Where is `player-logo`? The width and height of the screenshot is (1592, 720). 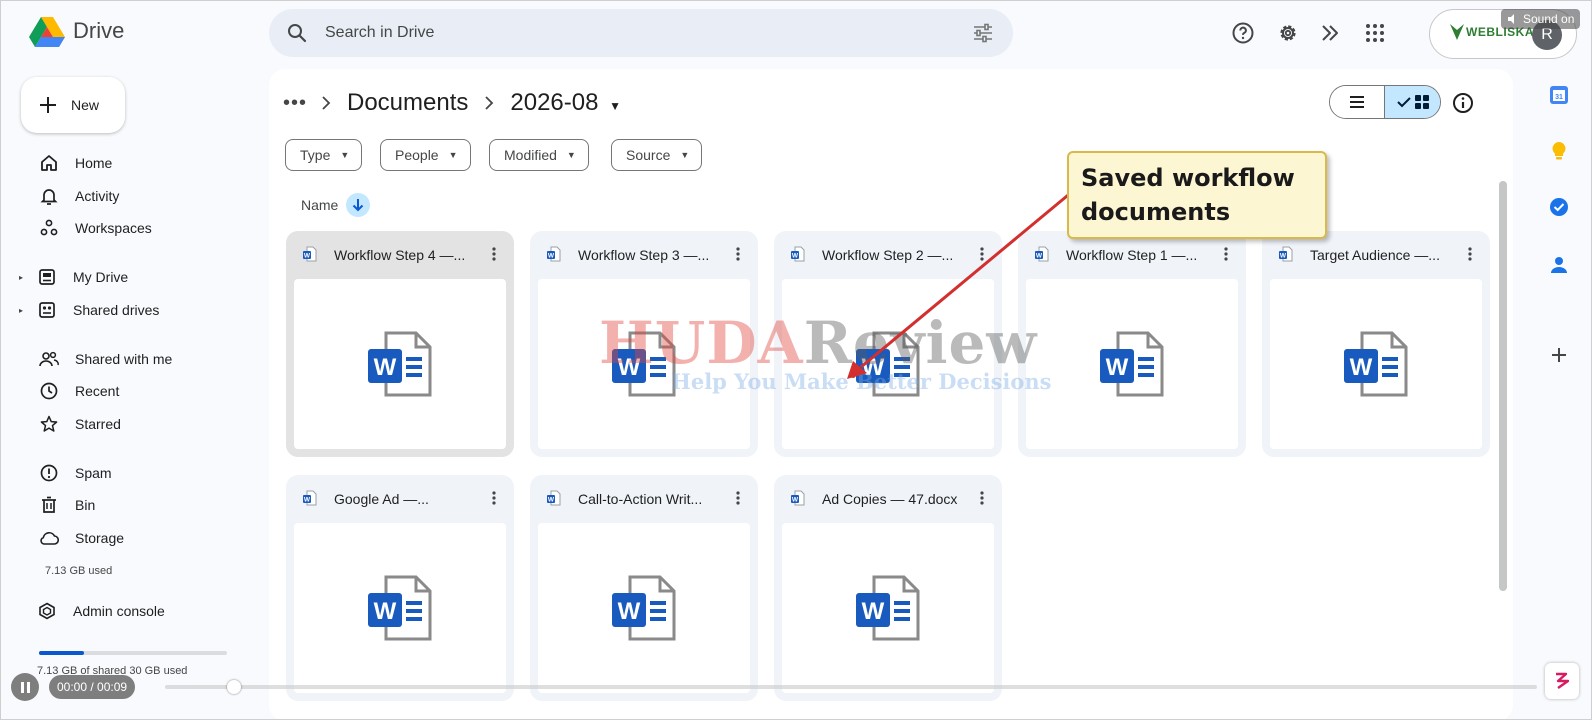
player-logo is located at coordinates (1562, 681).